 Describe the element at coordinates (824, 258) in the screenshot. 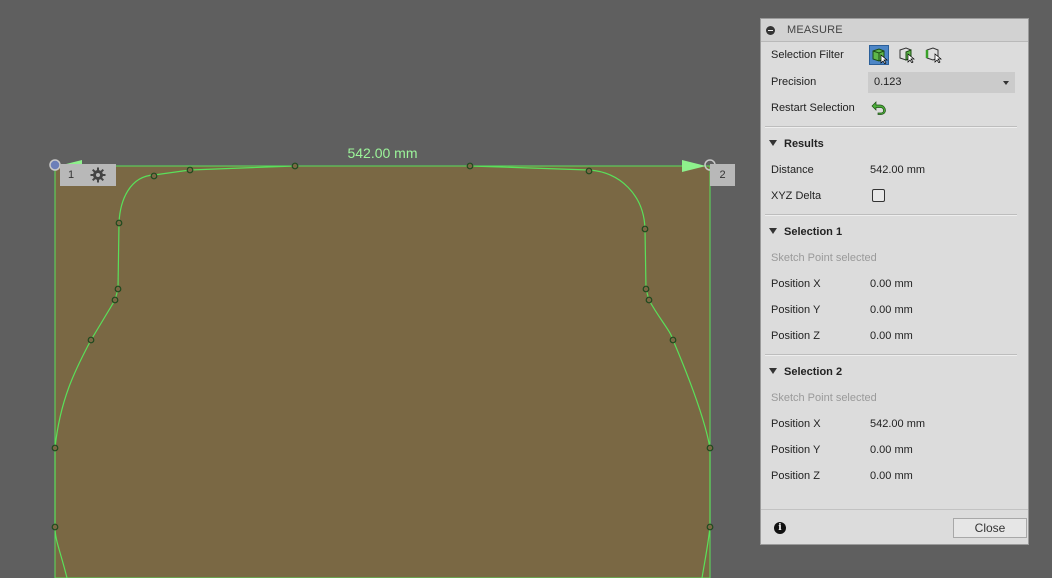

I see `selection1-status: Sketch Point selected` at that location.